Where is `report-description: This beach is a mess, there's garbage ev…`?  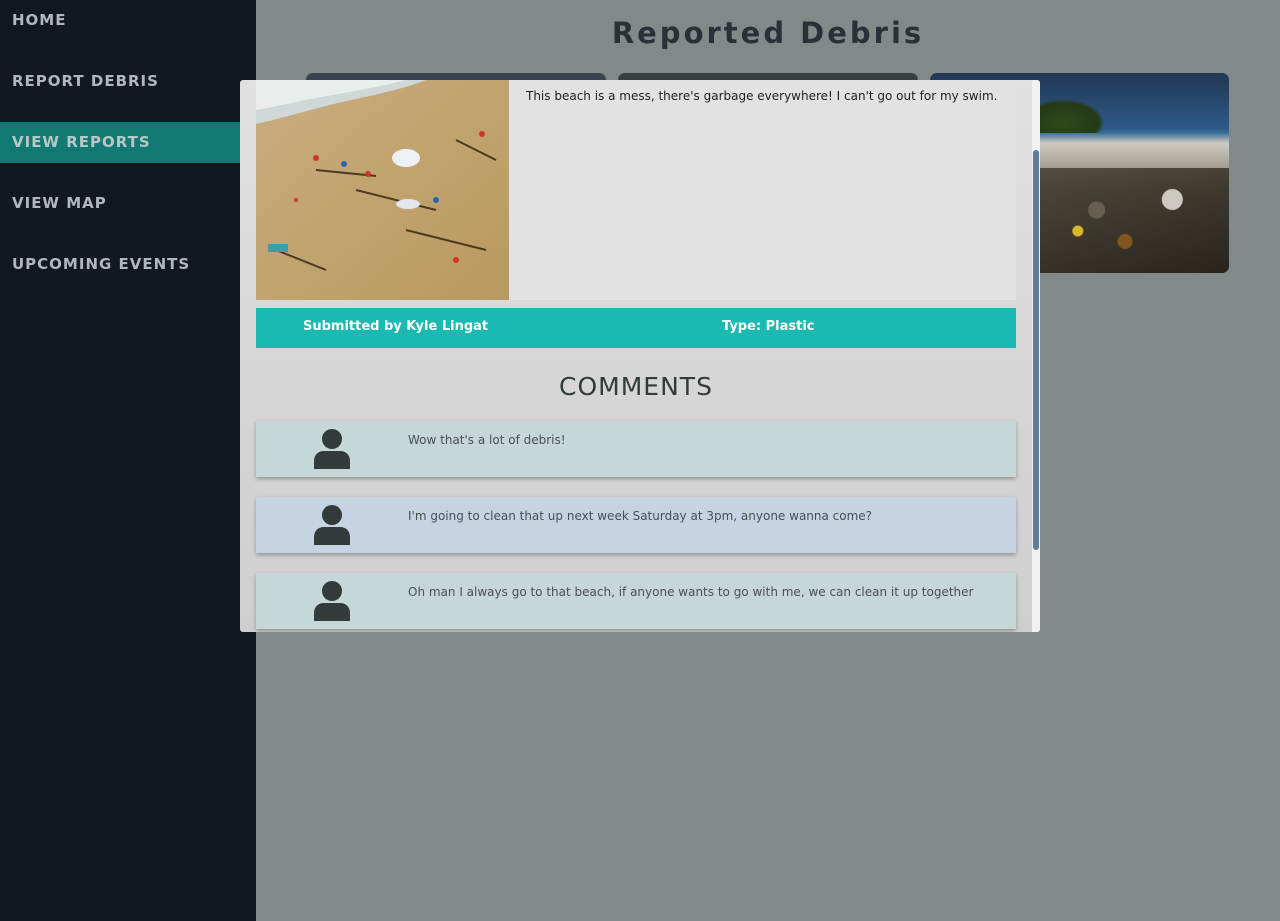
report-description: This beach is a mess, there's garbage ev… is located at coordinates (762, 96).